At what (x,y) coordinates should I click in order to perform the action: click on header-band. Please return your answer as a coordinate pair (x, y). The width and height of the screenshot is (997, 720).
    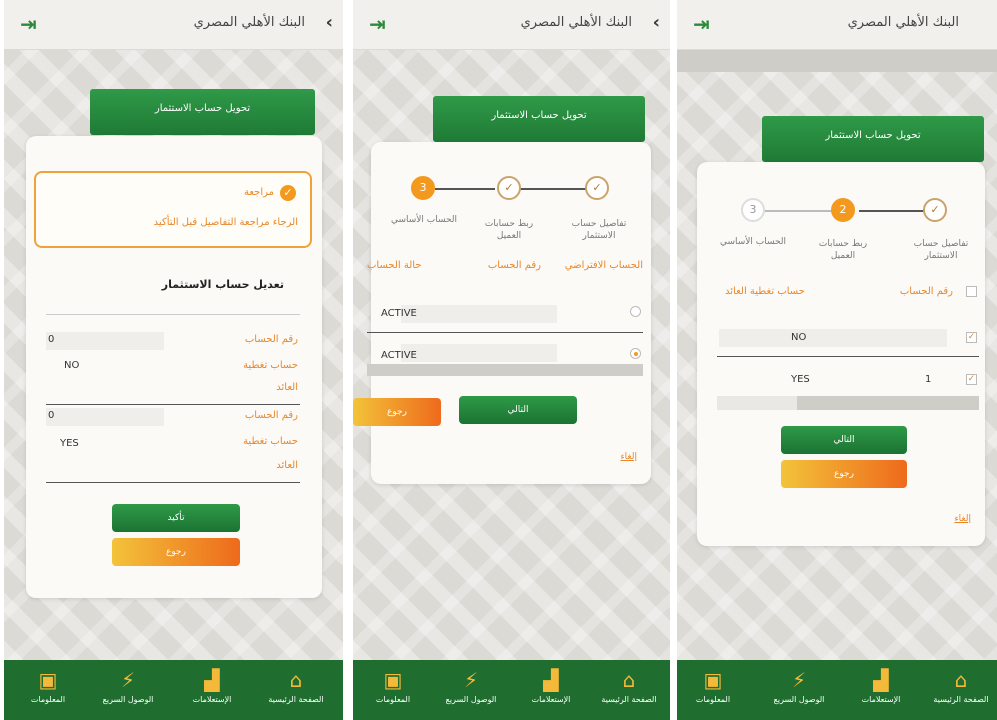
    Looking at the image, I should click on (837, 61).